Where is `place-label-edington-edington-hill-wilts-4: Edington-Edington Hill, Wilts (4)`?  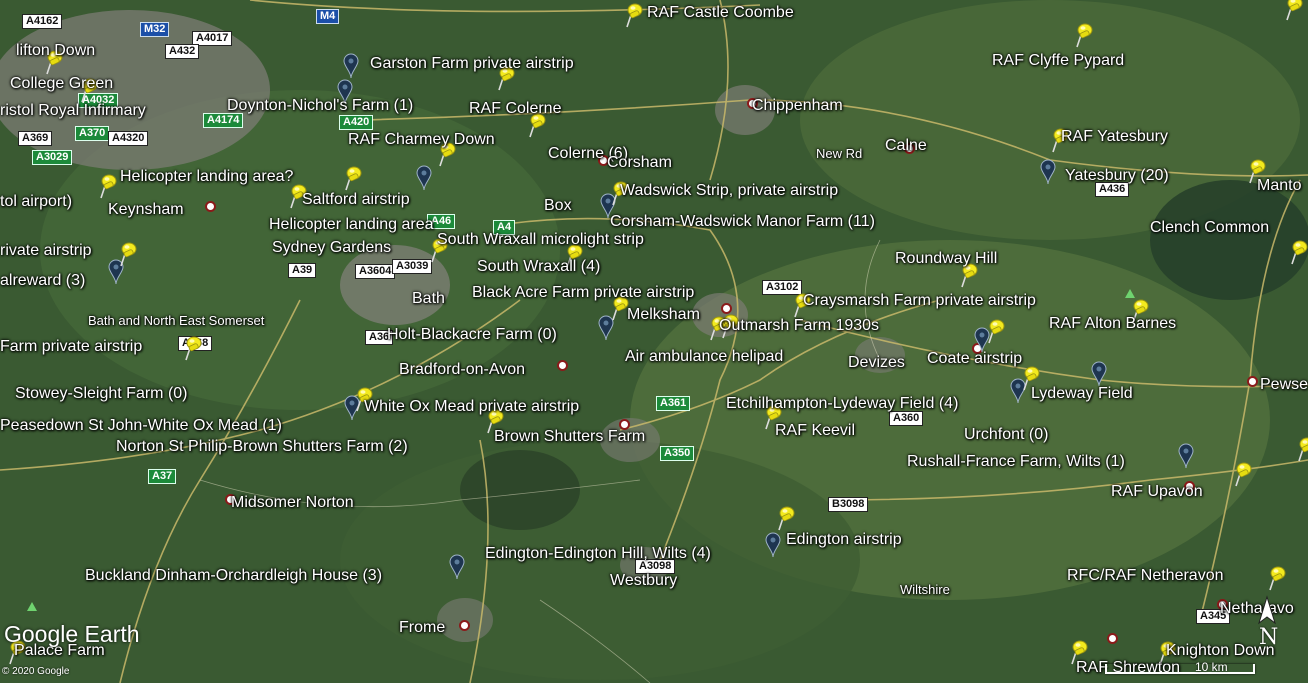 place-label-edington-edington-hill-wilts-4: Edington-Edington Hill, Wilts (4) is located at coordinates (598, 554).